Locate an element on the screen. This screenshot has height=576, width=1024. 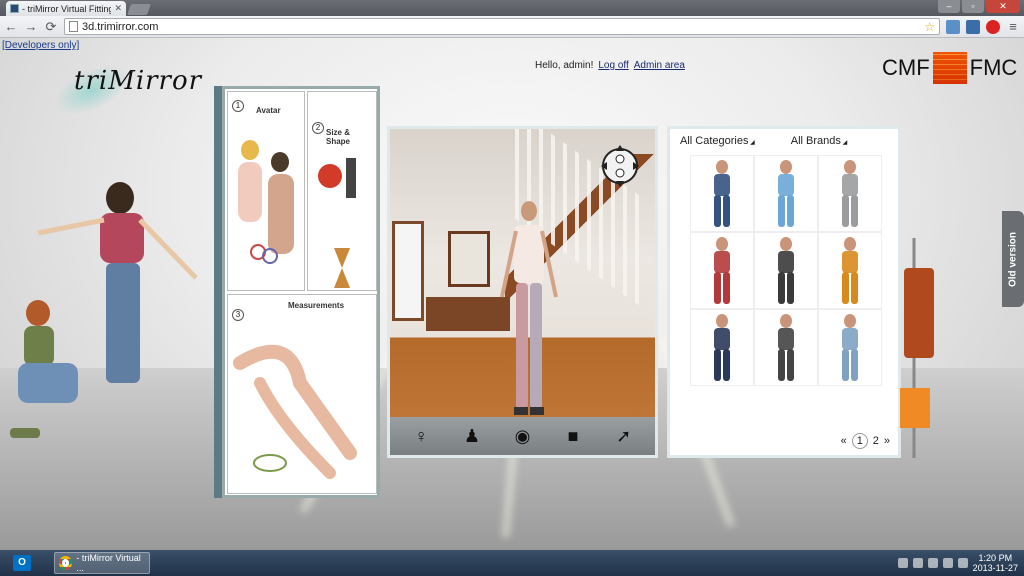
section-number: 3 is located at coordinates (238, 315).